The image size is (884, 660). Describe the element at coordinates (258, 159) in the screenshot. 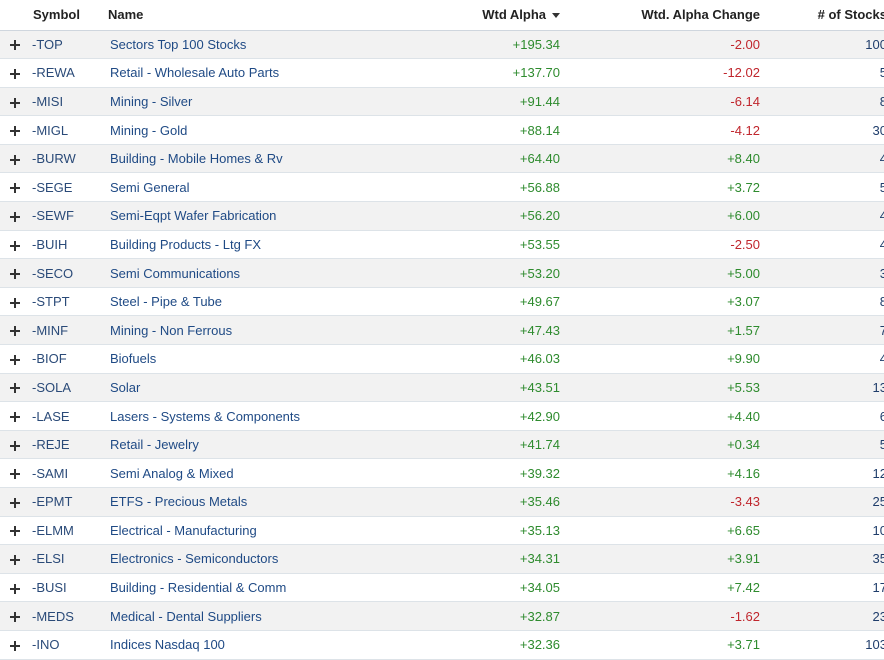

I see `row-name-link: Building - Mobile Homes & Rv` at that location.